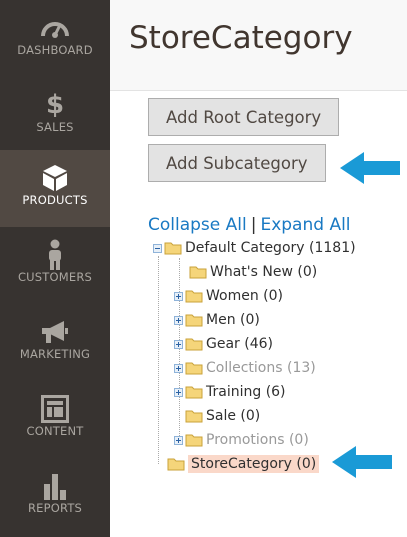  I want to click on folder-open-icon, so click(173, 248).